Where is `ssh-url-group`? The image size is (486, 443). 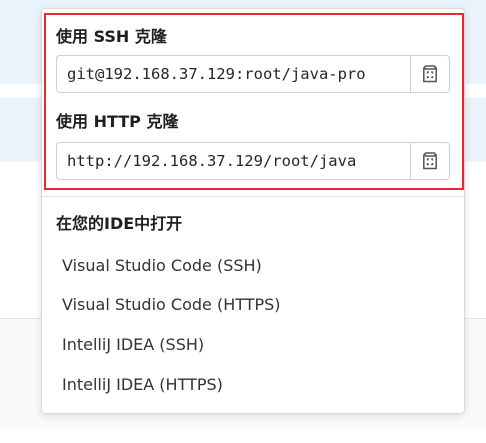 ssh-url-group is located at coordinates (253, 74).